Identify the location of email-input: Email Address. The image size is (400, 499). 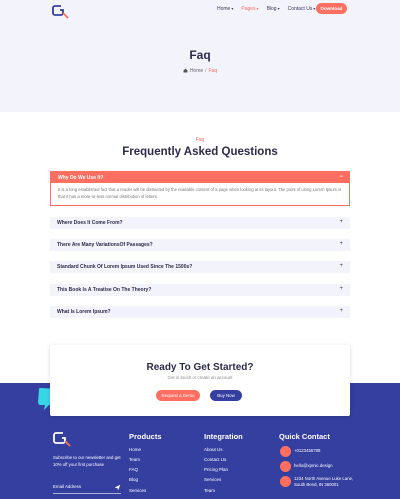
(87, 489).